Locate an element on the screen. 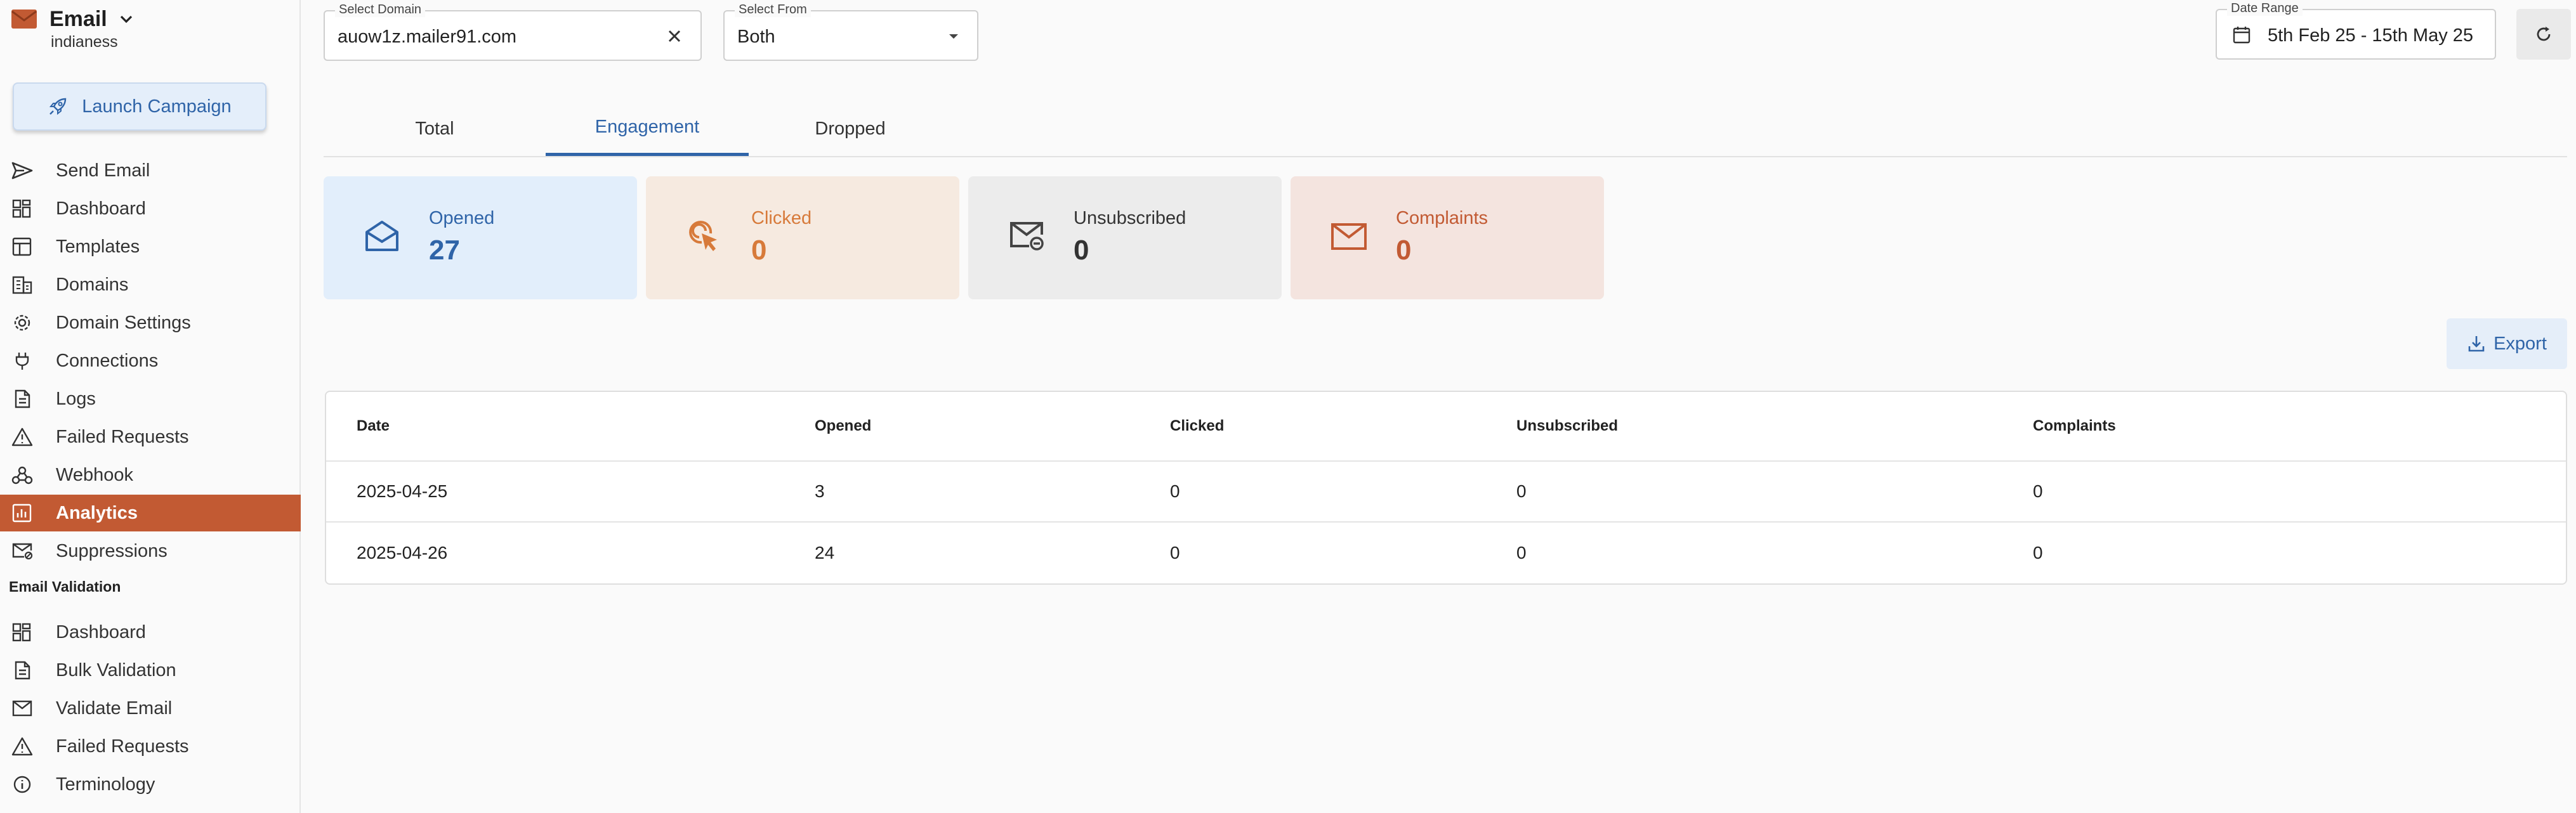 The width and height of the screenshot is (2576, 813). sidebar-item-label: Terminology is located at coordinates (105, 784).